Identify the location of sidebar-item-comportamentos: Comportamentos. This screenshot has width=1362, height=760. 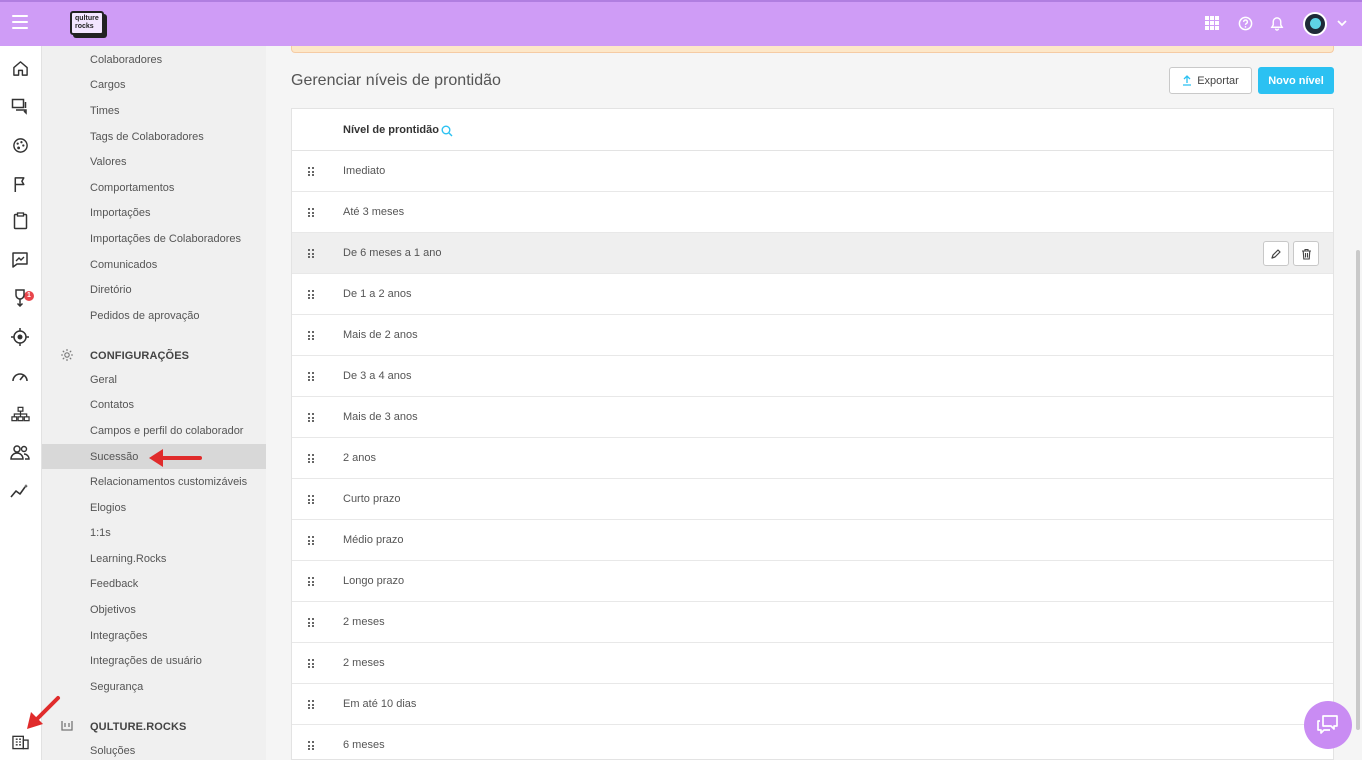
(132, 188).